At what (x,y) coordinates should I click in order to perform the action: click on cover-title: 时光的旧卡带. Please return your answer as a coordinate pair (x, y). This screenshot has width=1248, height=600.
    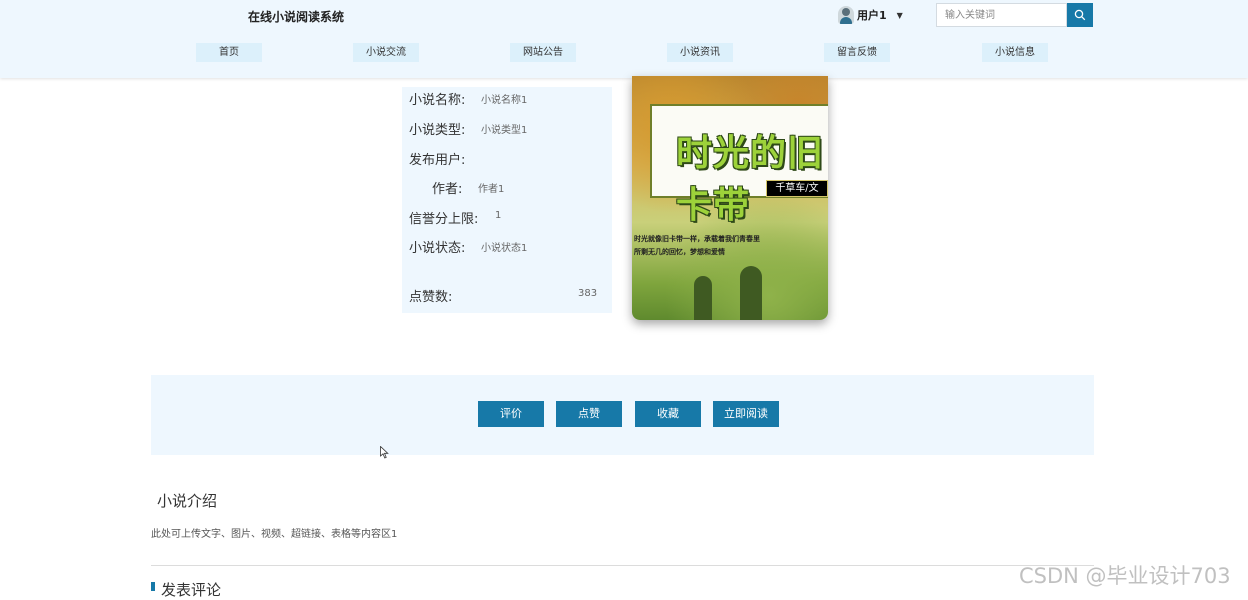
    Looking at the image, I should click on (750, 179).